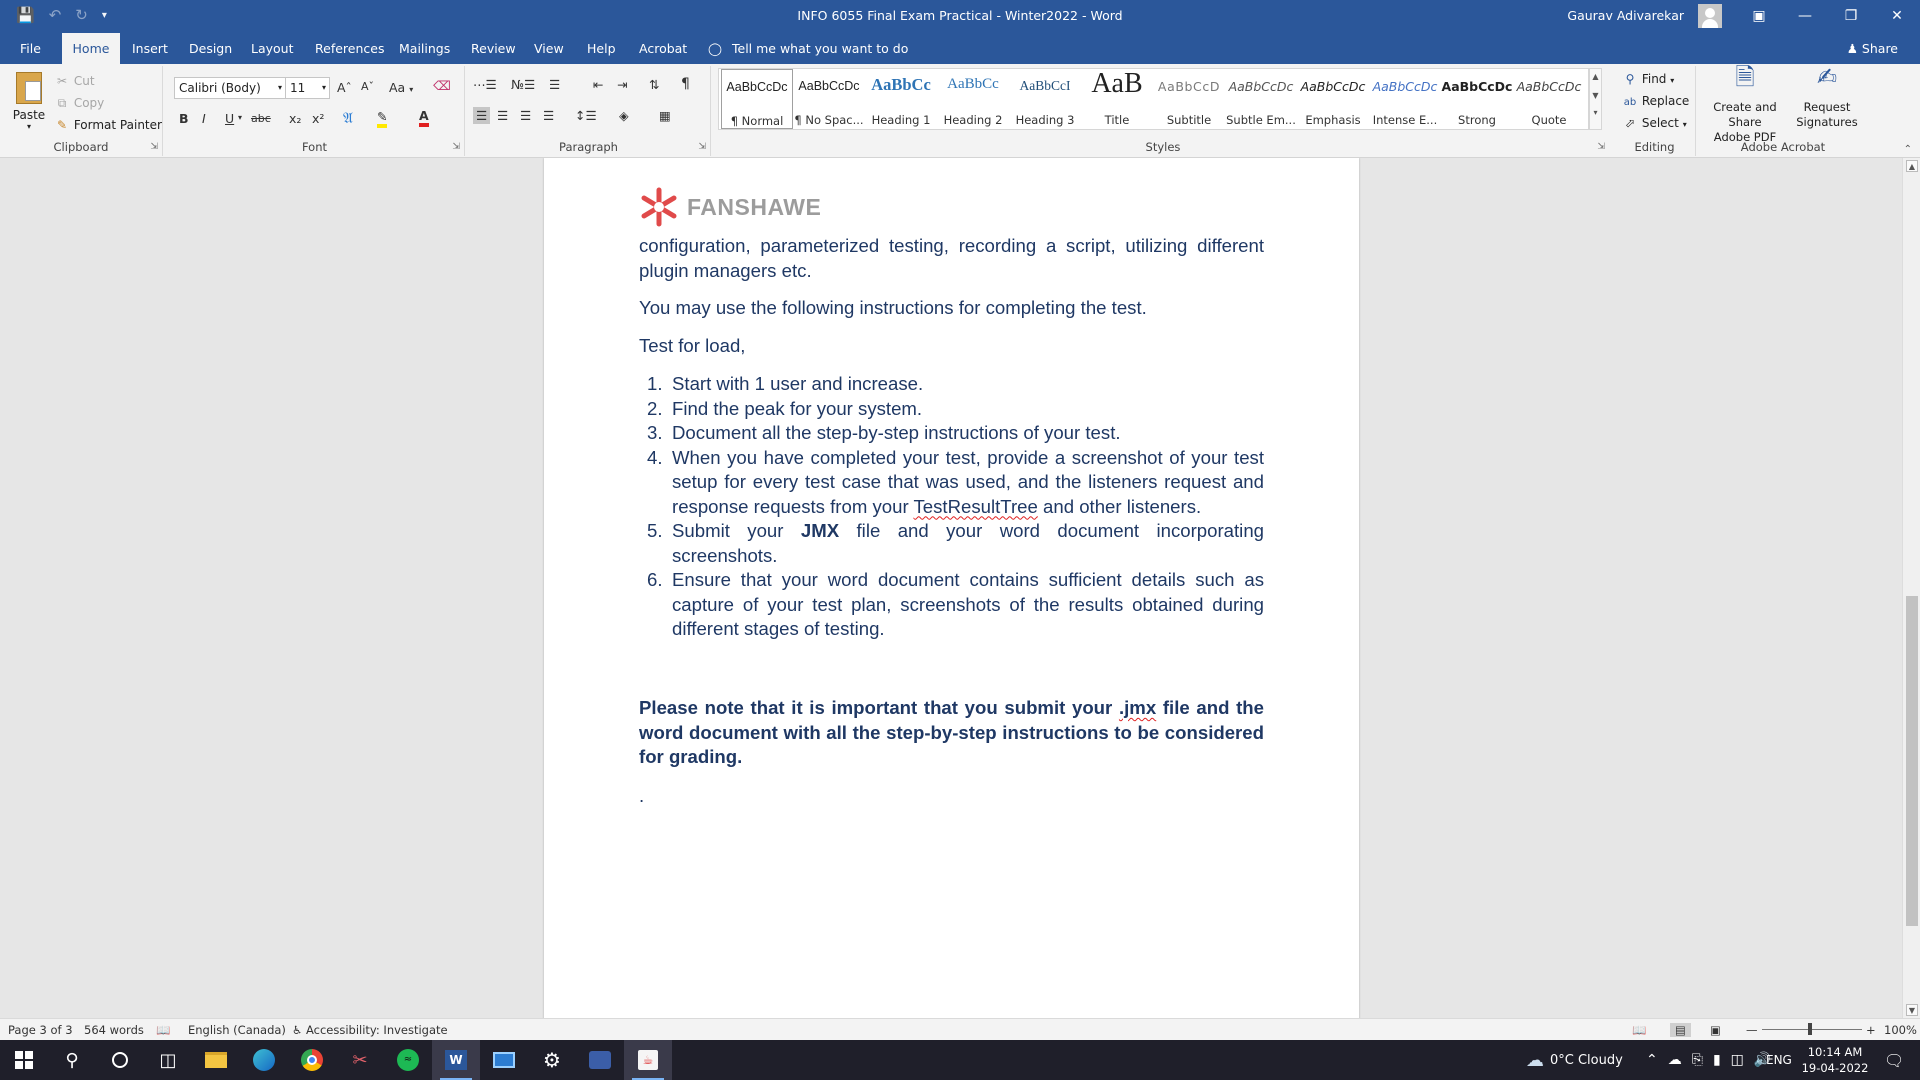  What do you see at coordinates (1595, 112) in the screenshot?
I see `more-styles-icon: ▾` at bounding box center [1595, 112].